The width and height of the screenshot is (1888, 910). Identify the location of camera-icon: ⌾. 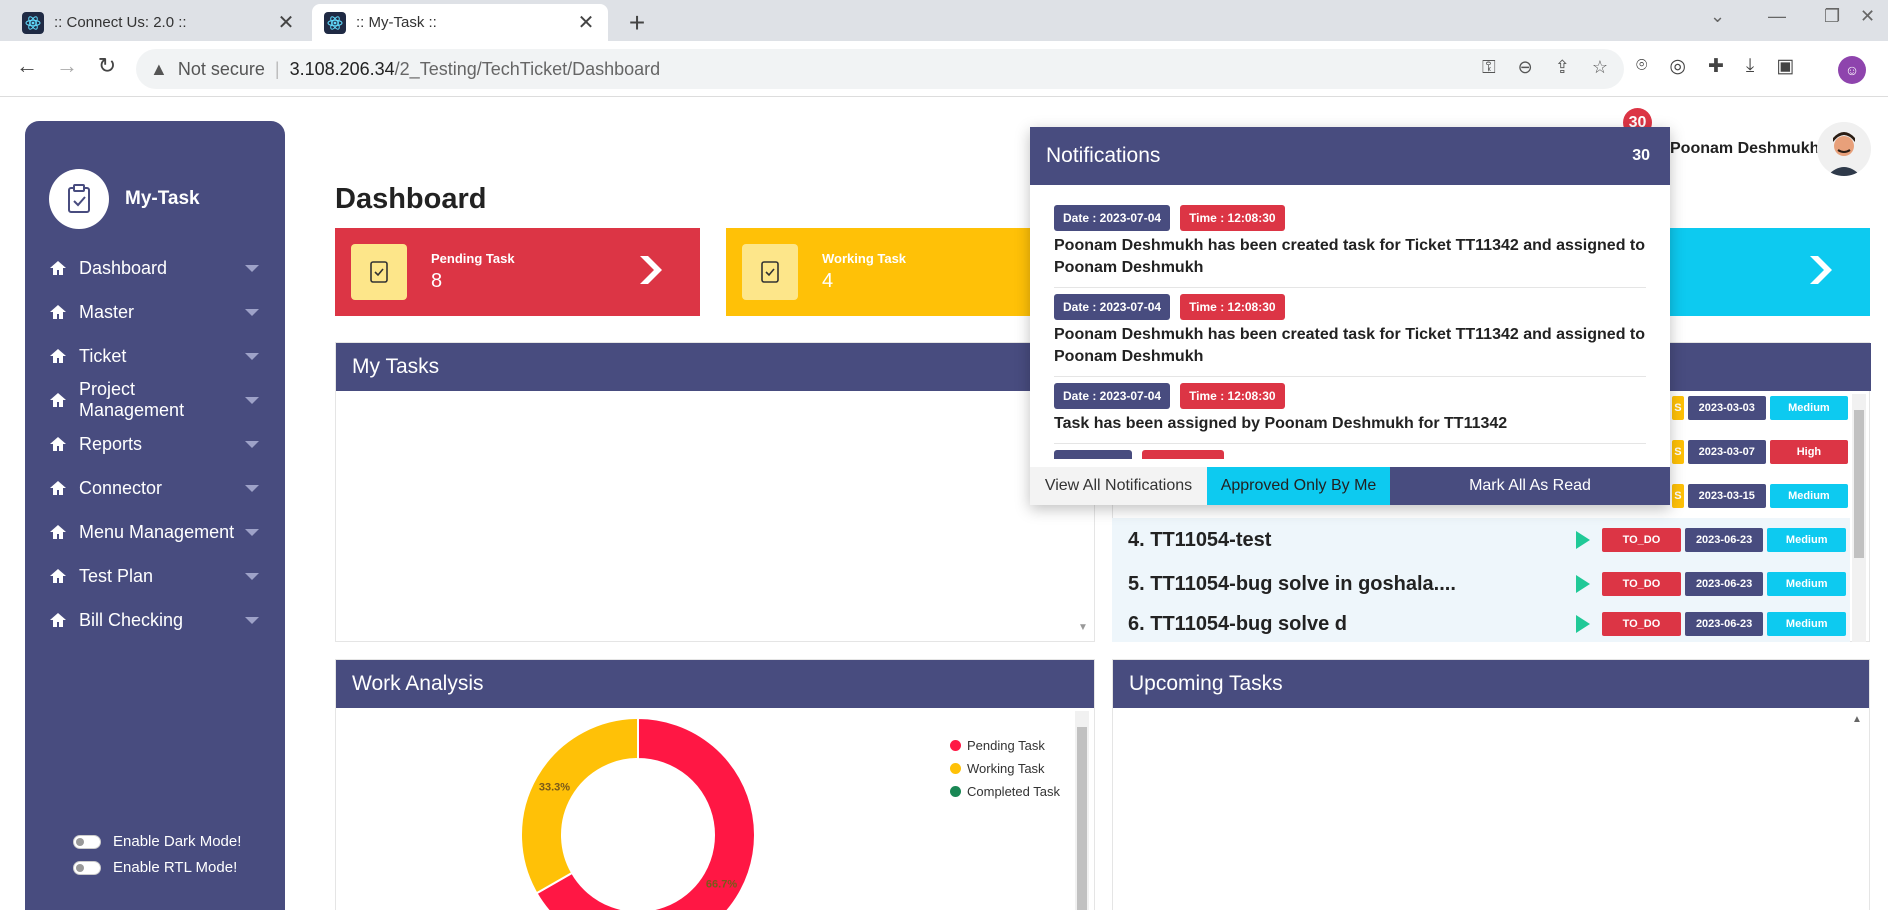
(1641, 66).